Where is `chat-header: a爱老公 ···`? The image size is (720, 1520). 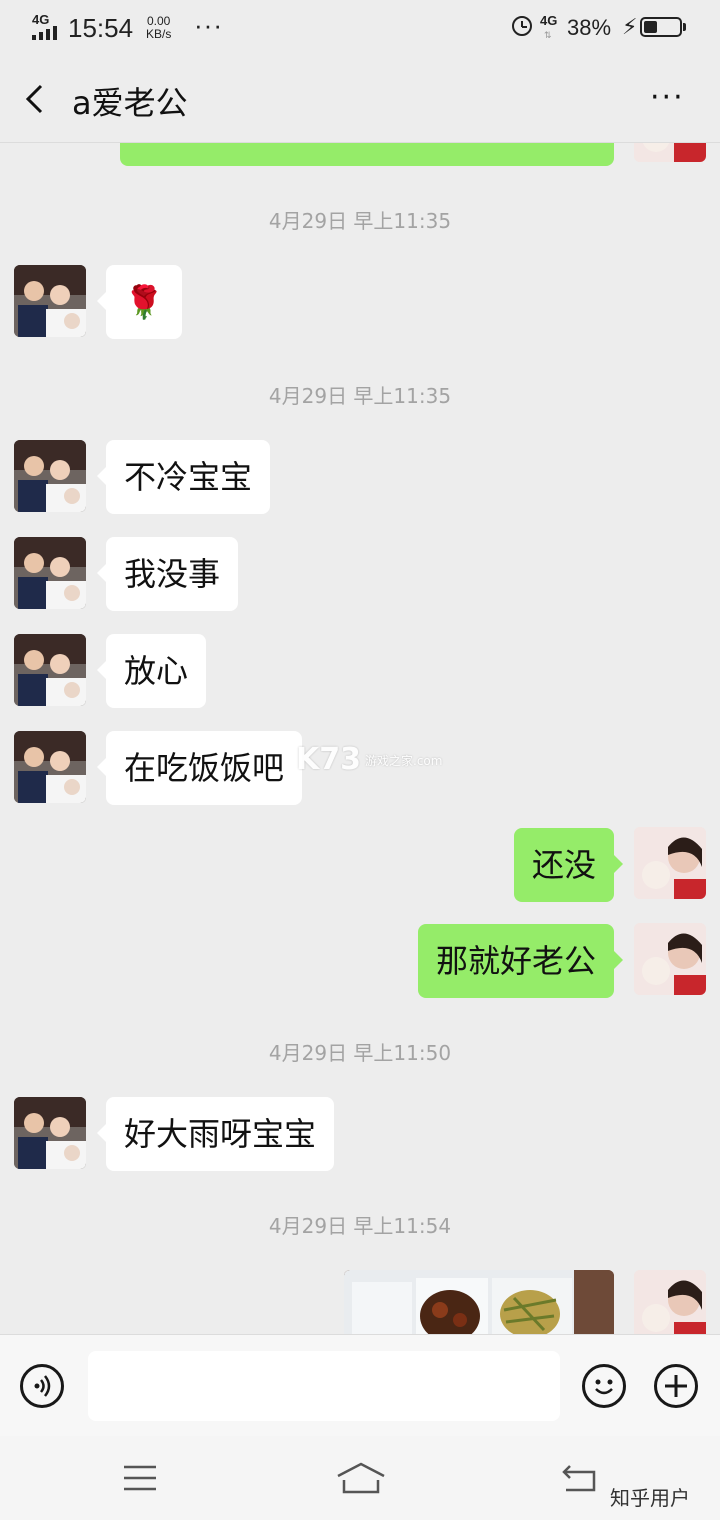 chat-header: a爱老公 ··· is located at coordinates (360, 99).